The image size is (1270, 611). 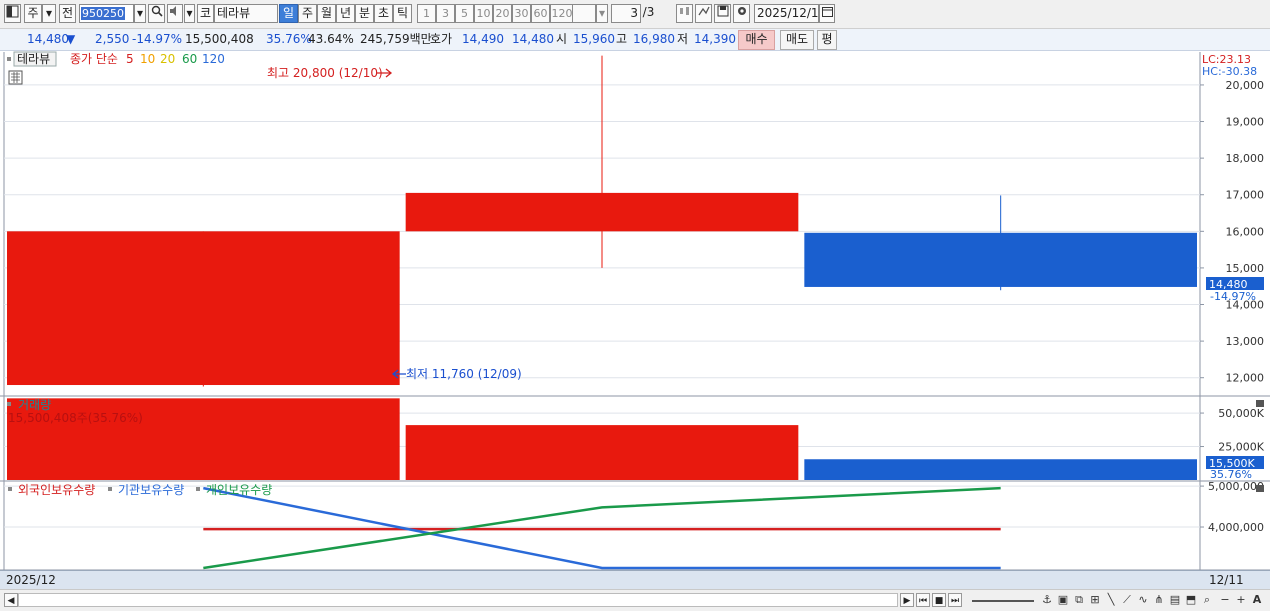 What do you see at coordinates (189, 13) in the screenshot?
I see `speaker-dropdown-icon: ▾` at bounding box center [189, 13].